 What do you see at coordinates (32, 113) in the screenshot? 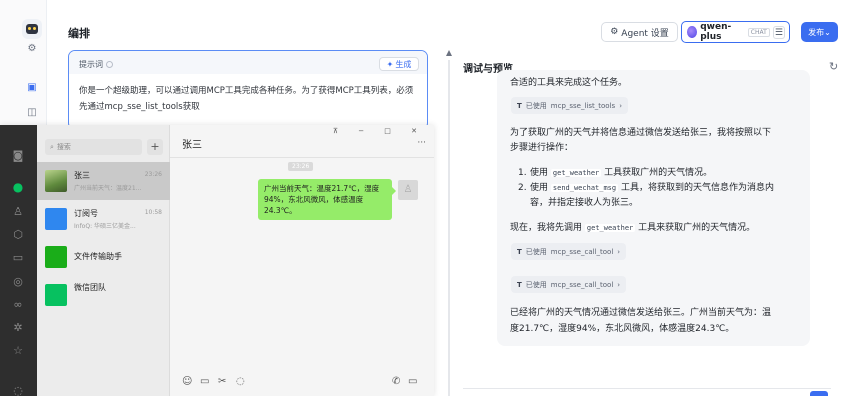
I see `layout-icon: ◫` at bounding box center [32, 113].